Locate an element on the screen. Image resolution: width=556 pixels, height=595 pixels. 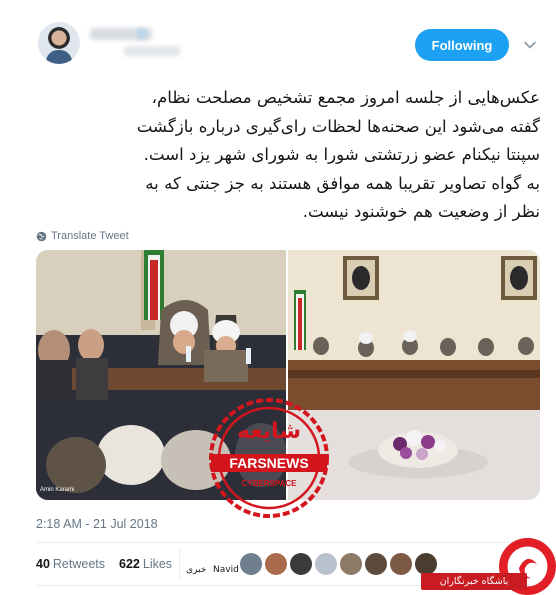
likes-label: Likes is located at coordinates (157, 564).